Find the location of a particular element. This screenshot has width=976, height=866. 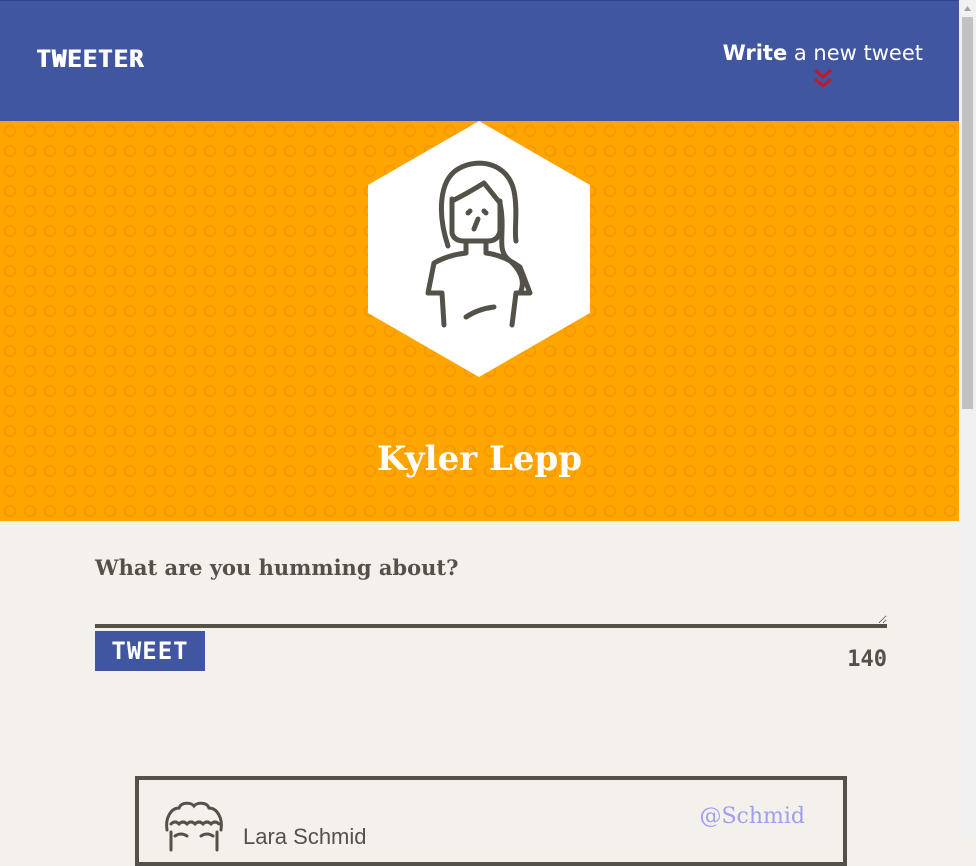

tweet-text-input is located at coordinates (491, 609).